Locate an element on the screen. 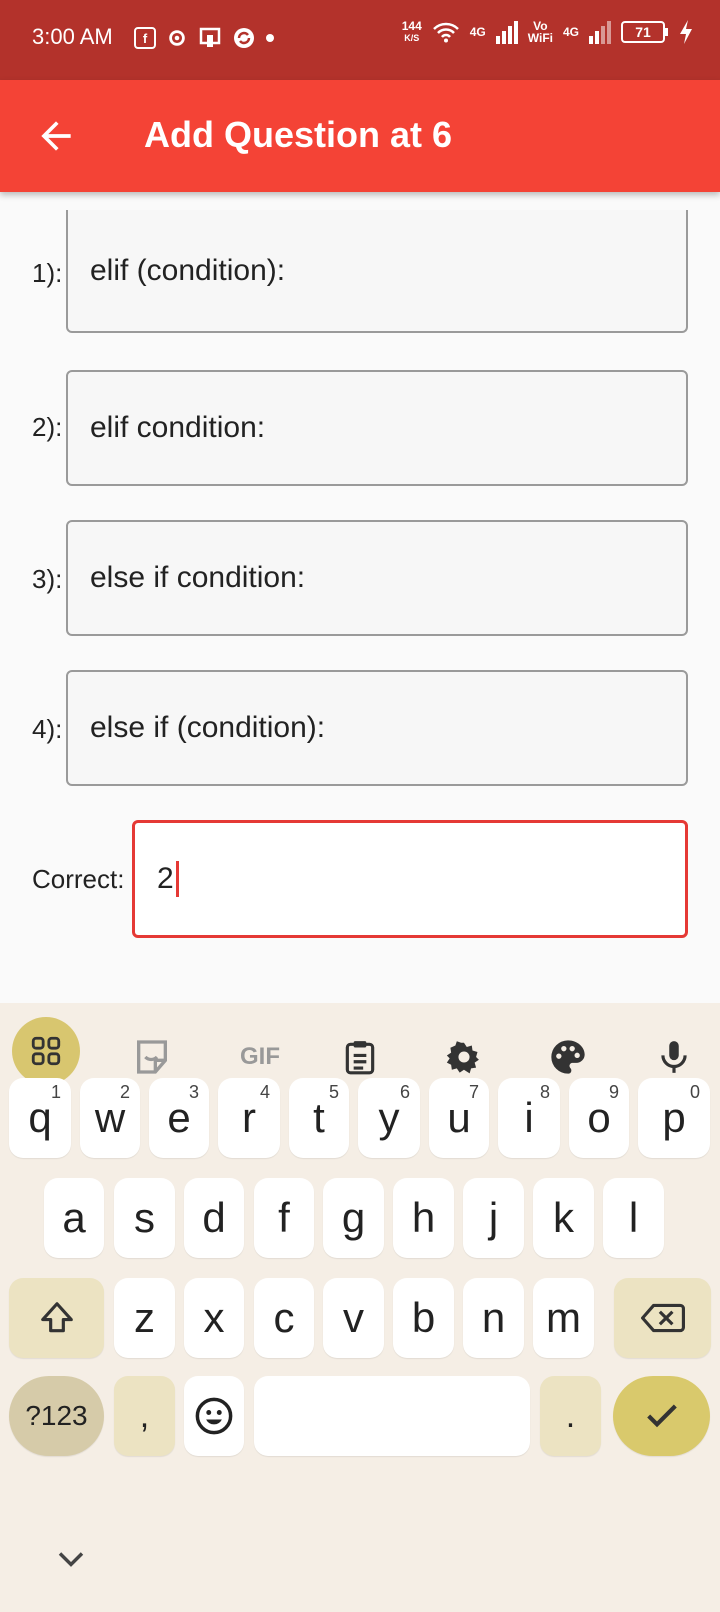 The height and width of the screenshot is (1612, 720). backspace-icon is located at coordinates (662, 1318).